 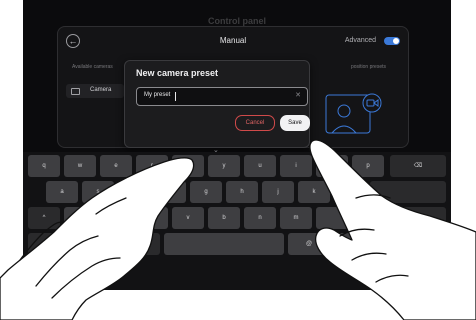 I want to click on cancel-button: Cancel, so click(x=255, y=123).